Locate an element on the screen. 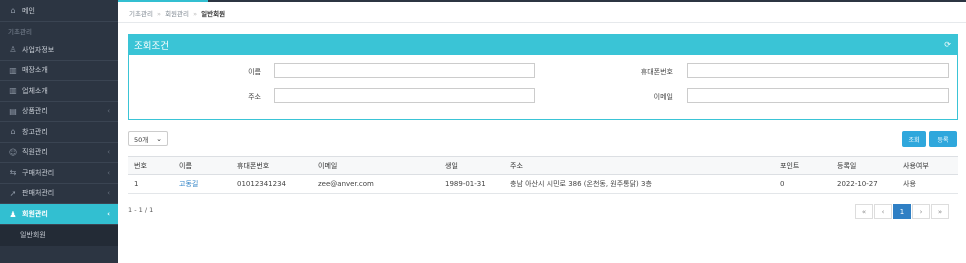 The image size is (966, 263). column-header: 이름 is located at coordinates (202, 165).